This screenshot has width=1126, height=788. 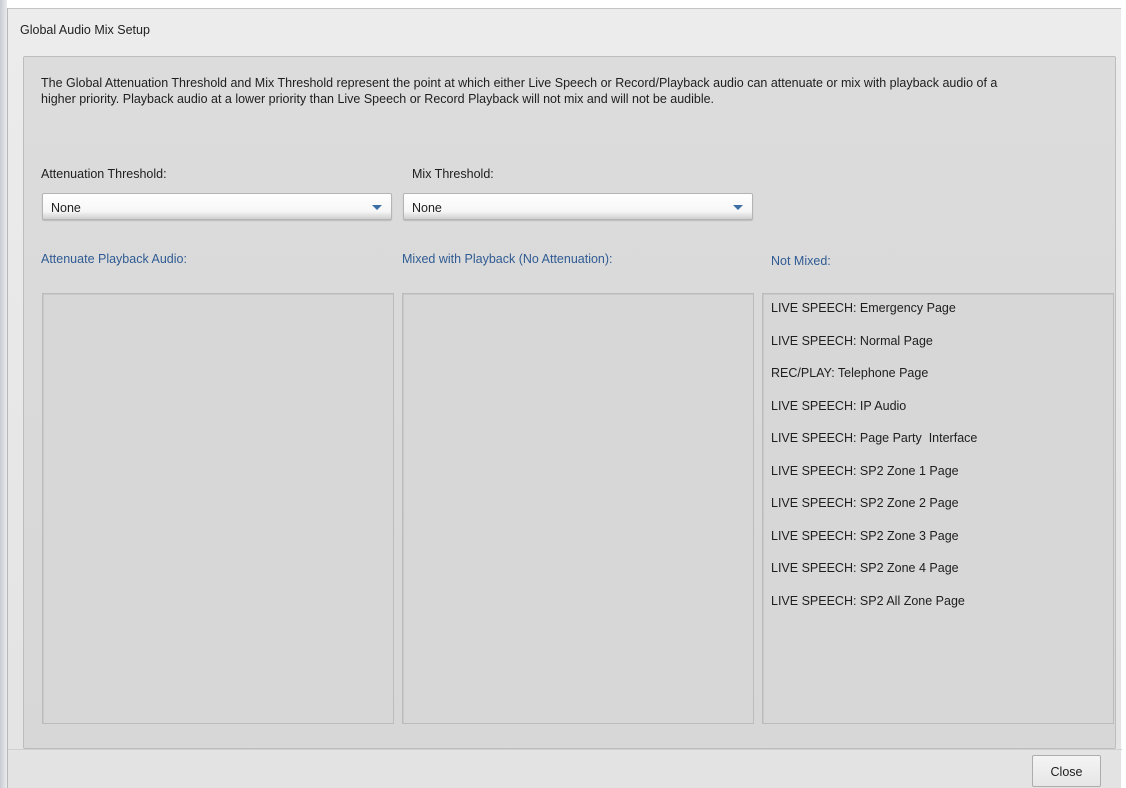 I want to click on window-edge, so click(x=3, y=394).